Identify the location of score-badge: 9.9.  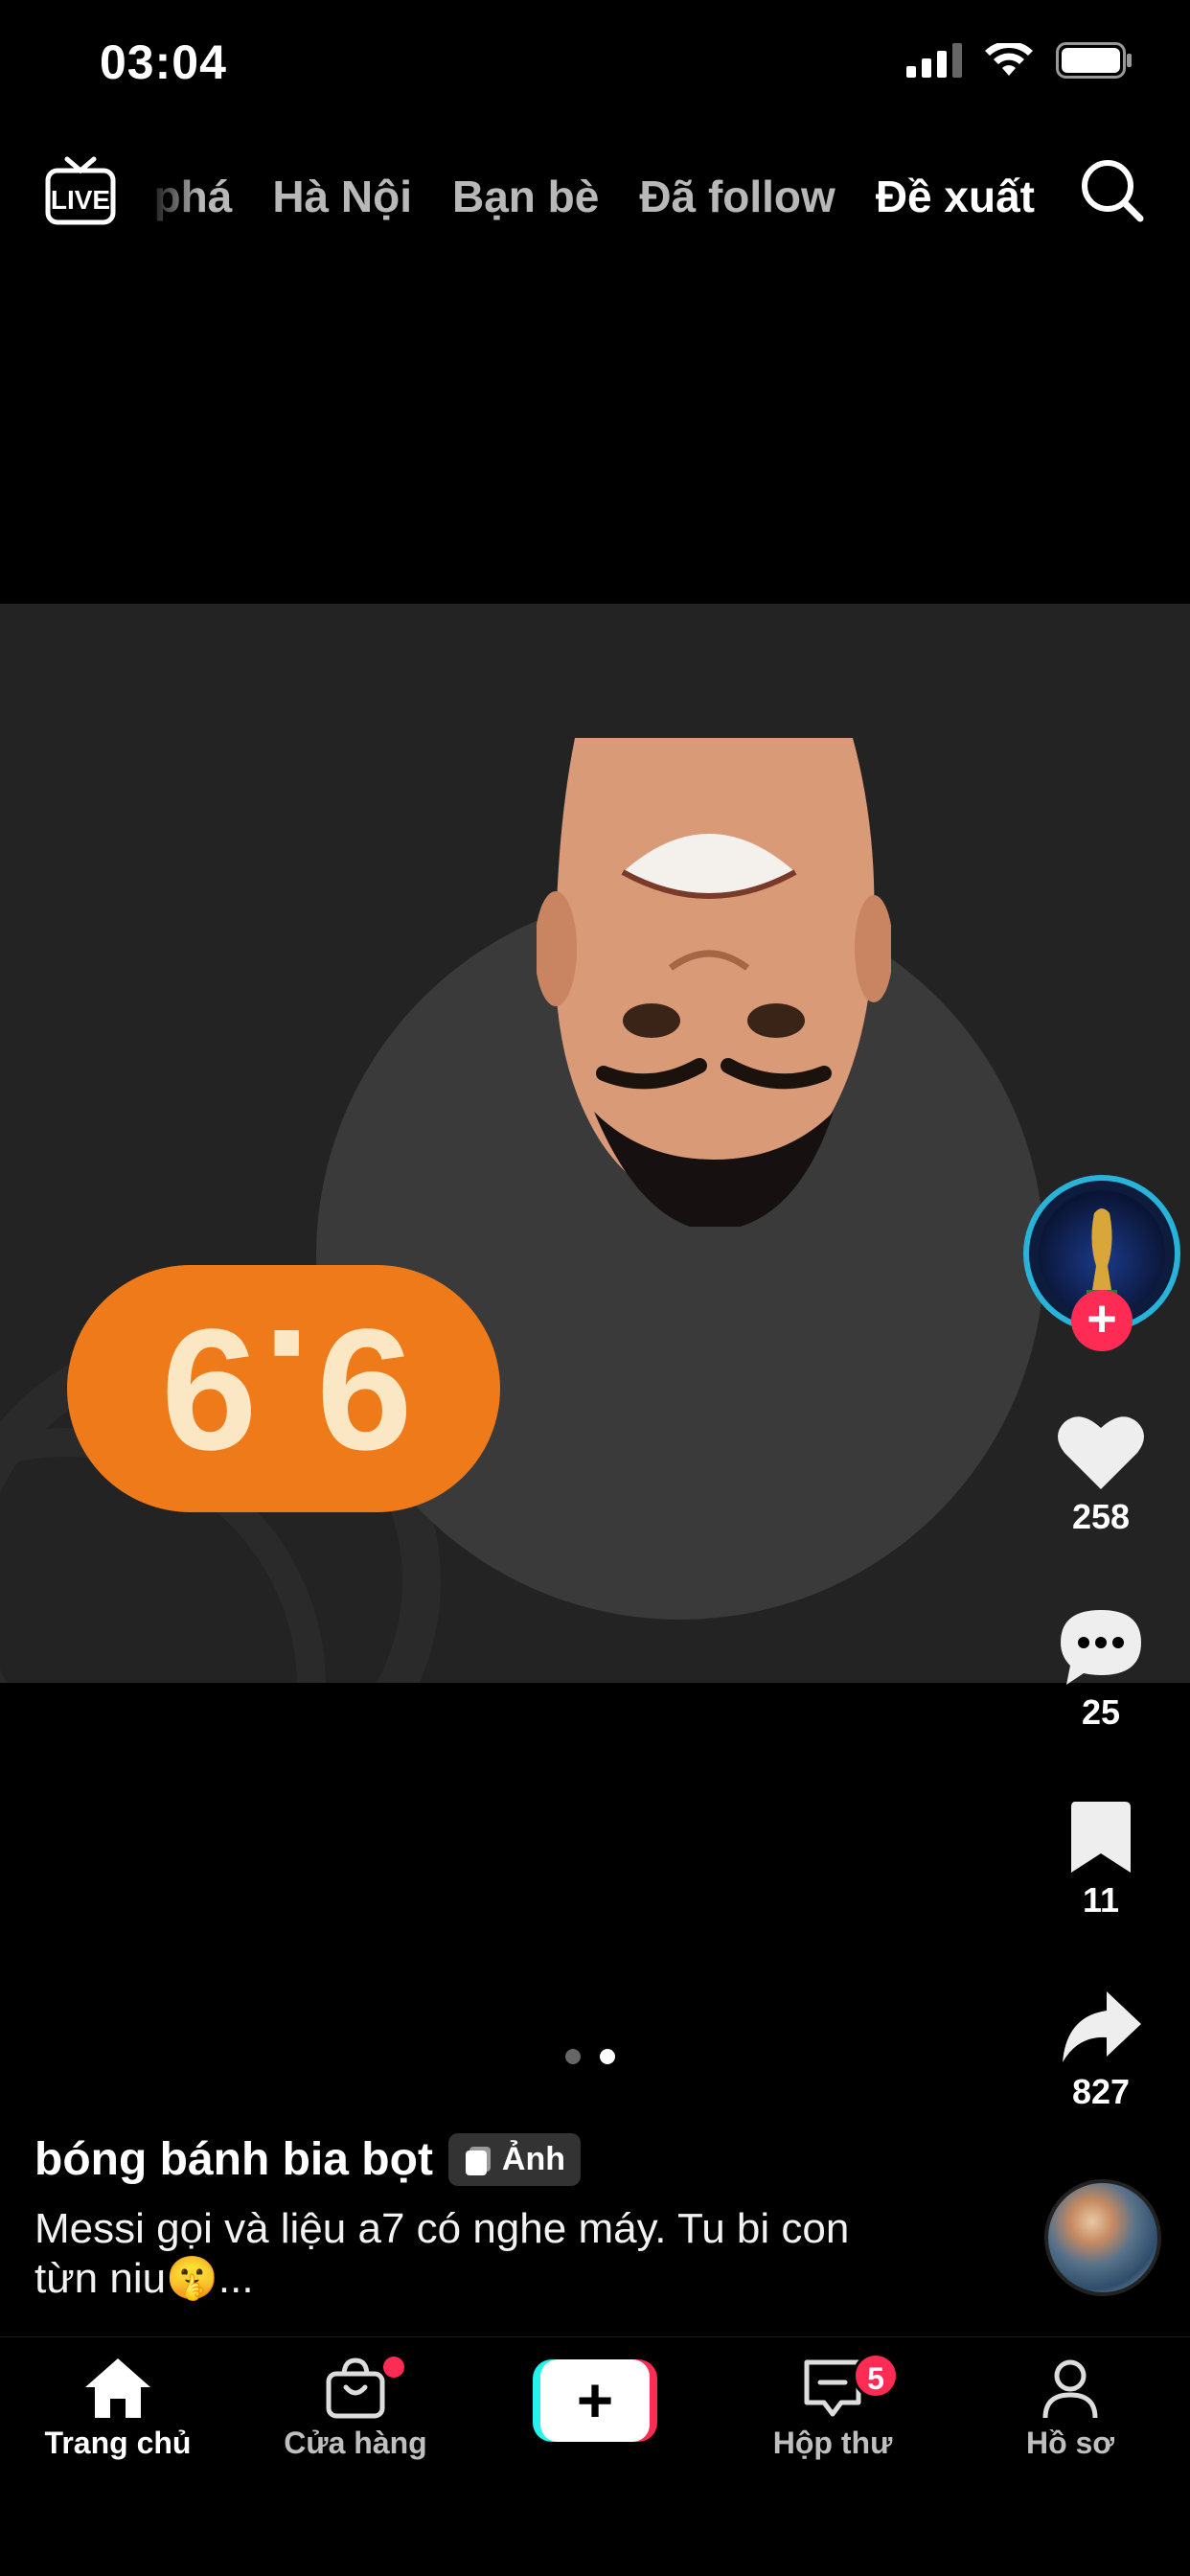
(284, 1388).